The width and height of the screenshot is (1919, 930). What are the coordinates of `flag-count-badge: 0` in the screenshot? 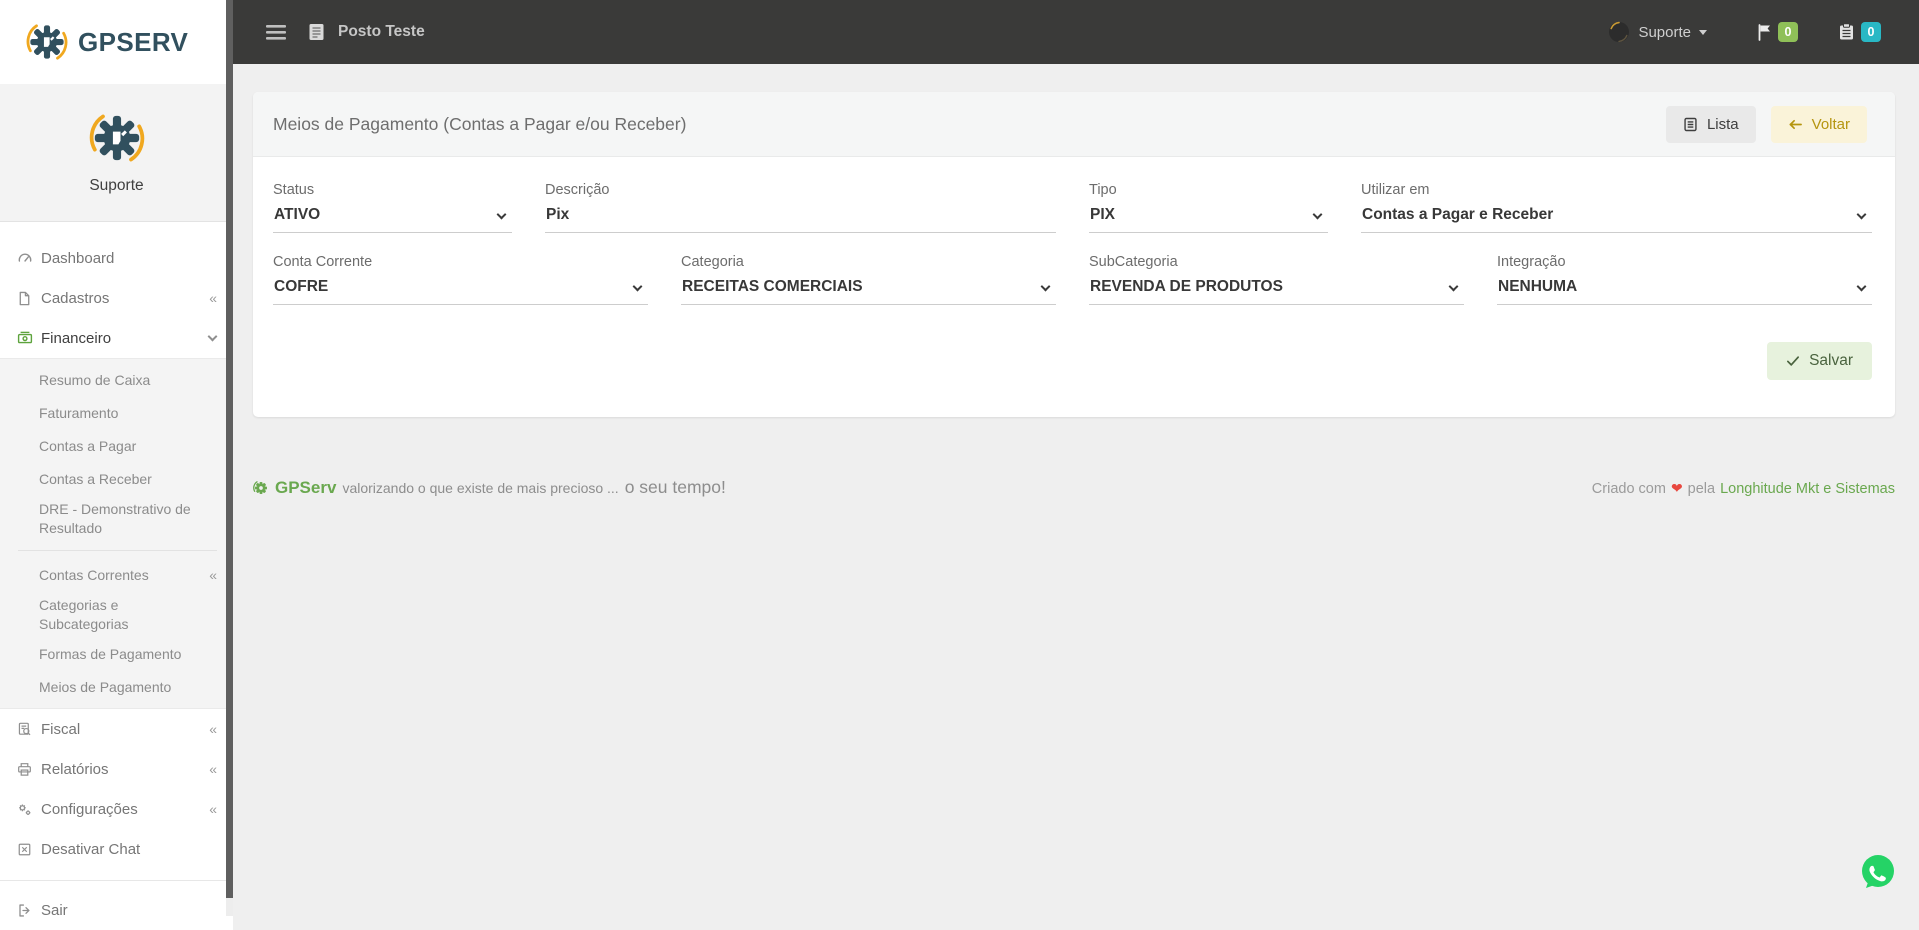 It's located at (1788, 32).